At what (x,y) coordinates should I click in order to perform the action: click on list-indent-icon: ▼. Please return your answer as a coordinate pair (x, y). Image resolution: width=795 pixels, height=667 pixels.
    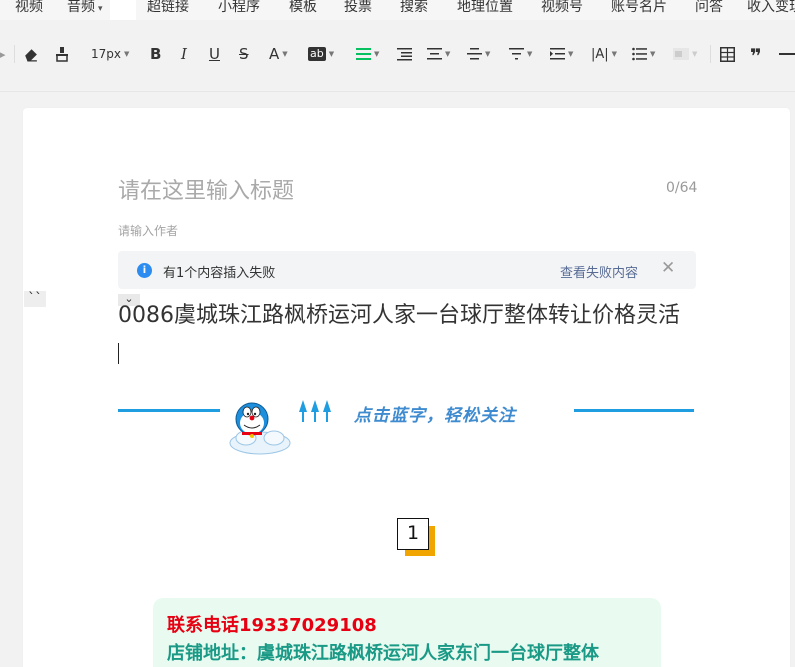
    Looking at the image, I should click on (561, 54).